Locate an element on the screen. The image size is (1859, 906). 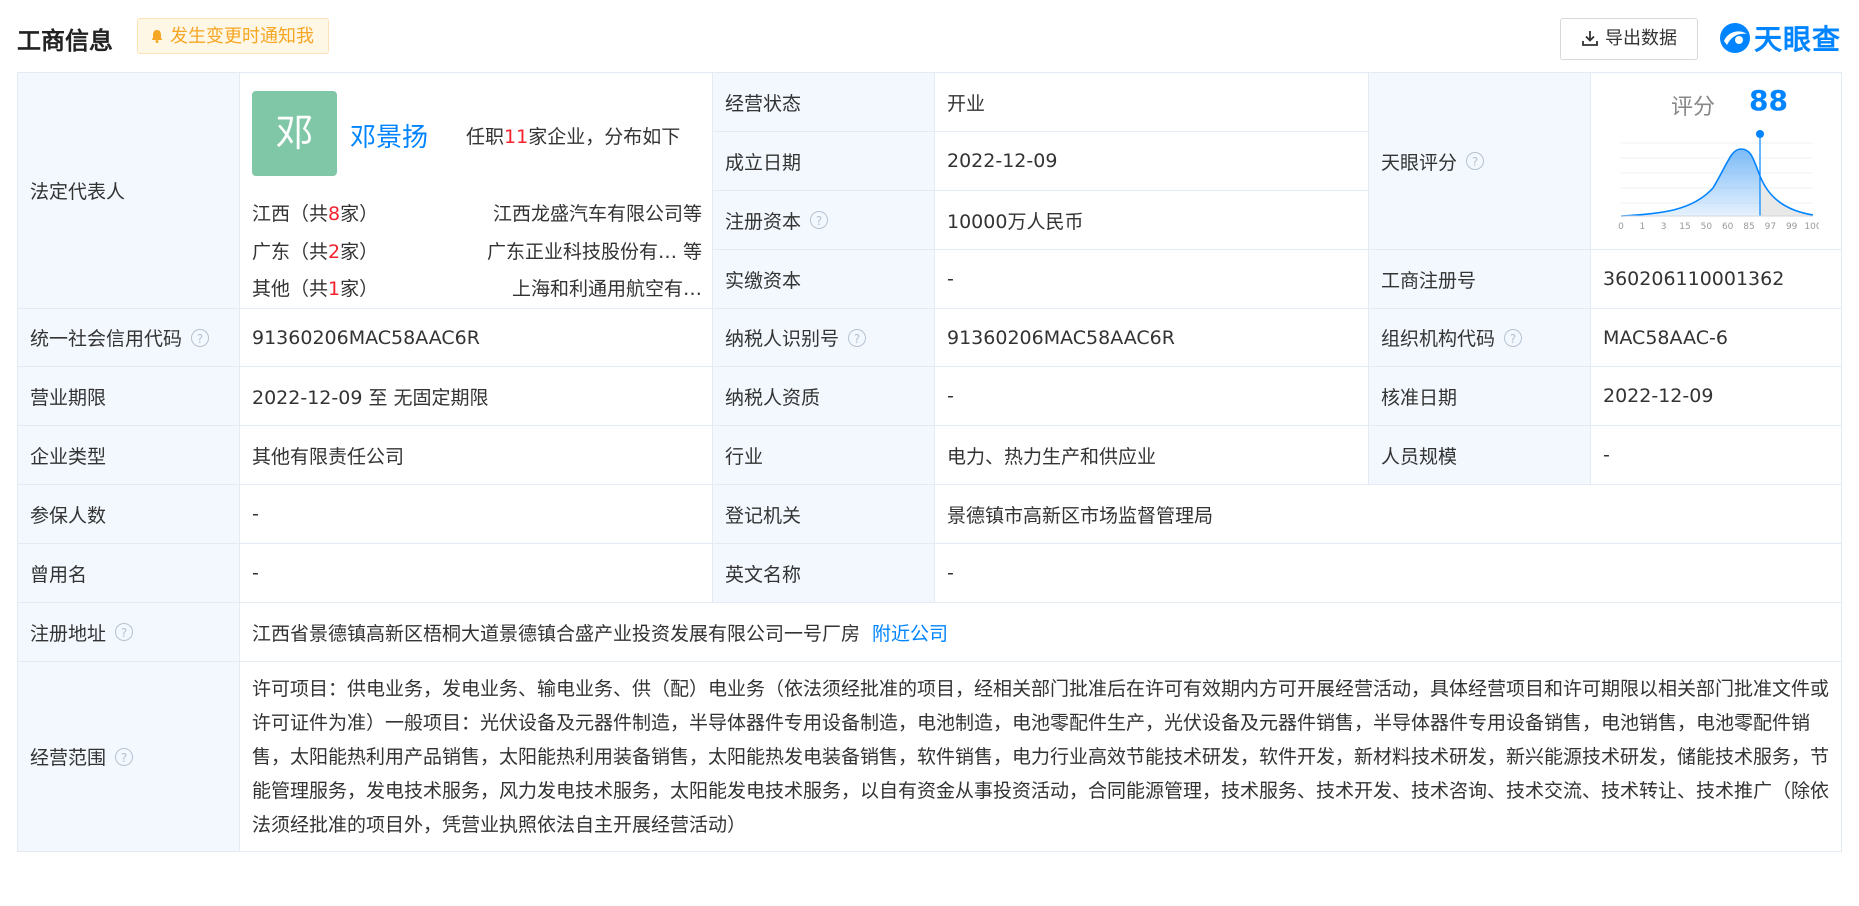
org-code-label: 组织机构代码? is located at coordinates (1480, 338).